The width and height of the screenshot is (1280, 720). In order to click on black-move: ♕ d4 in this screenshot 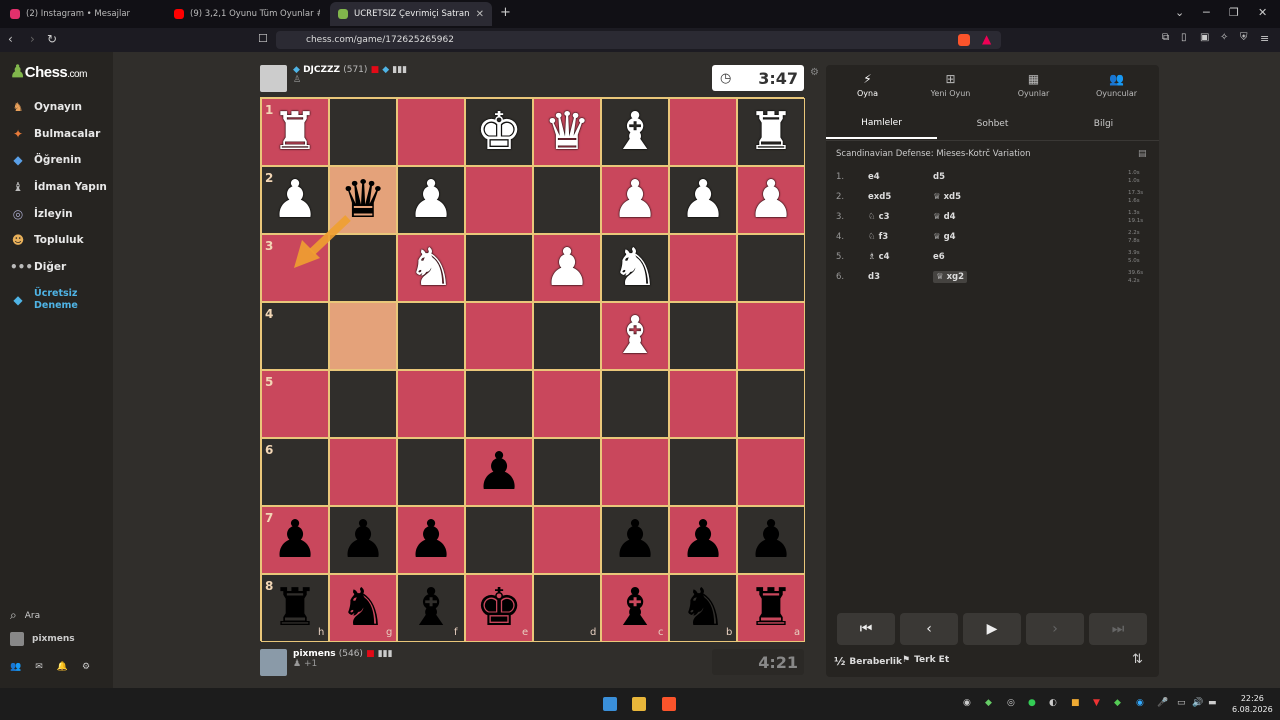, I will do `click(944, 217)`.